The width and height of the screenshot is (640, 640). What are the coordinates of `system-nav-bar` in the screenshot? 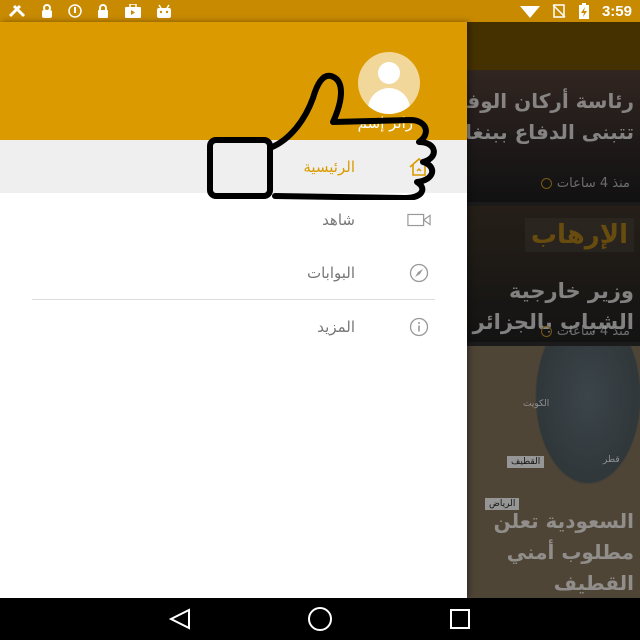 It's located at (320, 619).